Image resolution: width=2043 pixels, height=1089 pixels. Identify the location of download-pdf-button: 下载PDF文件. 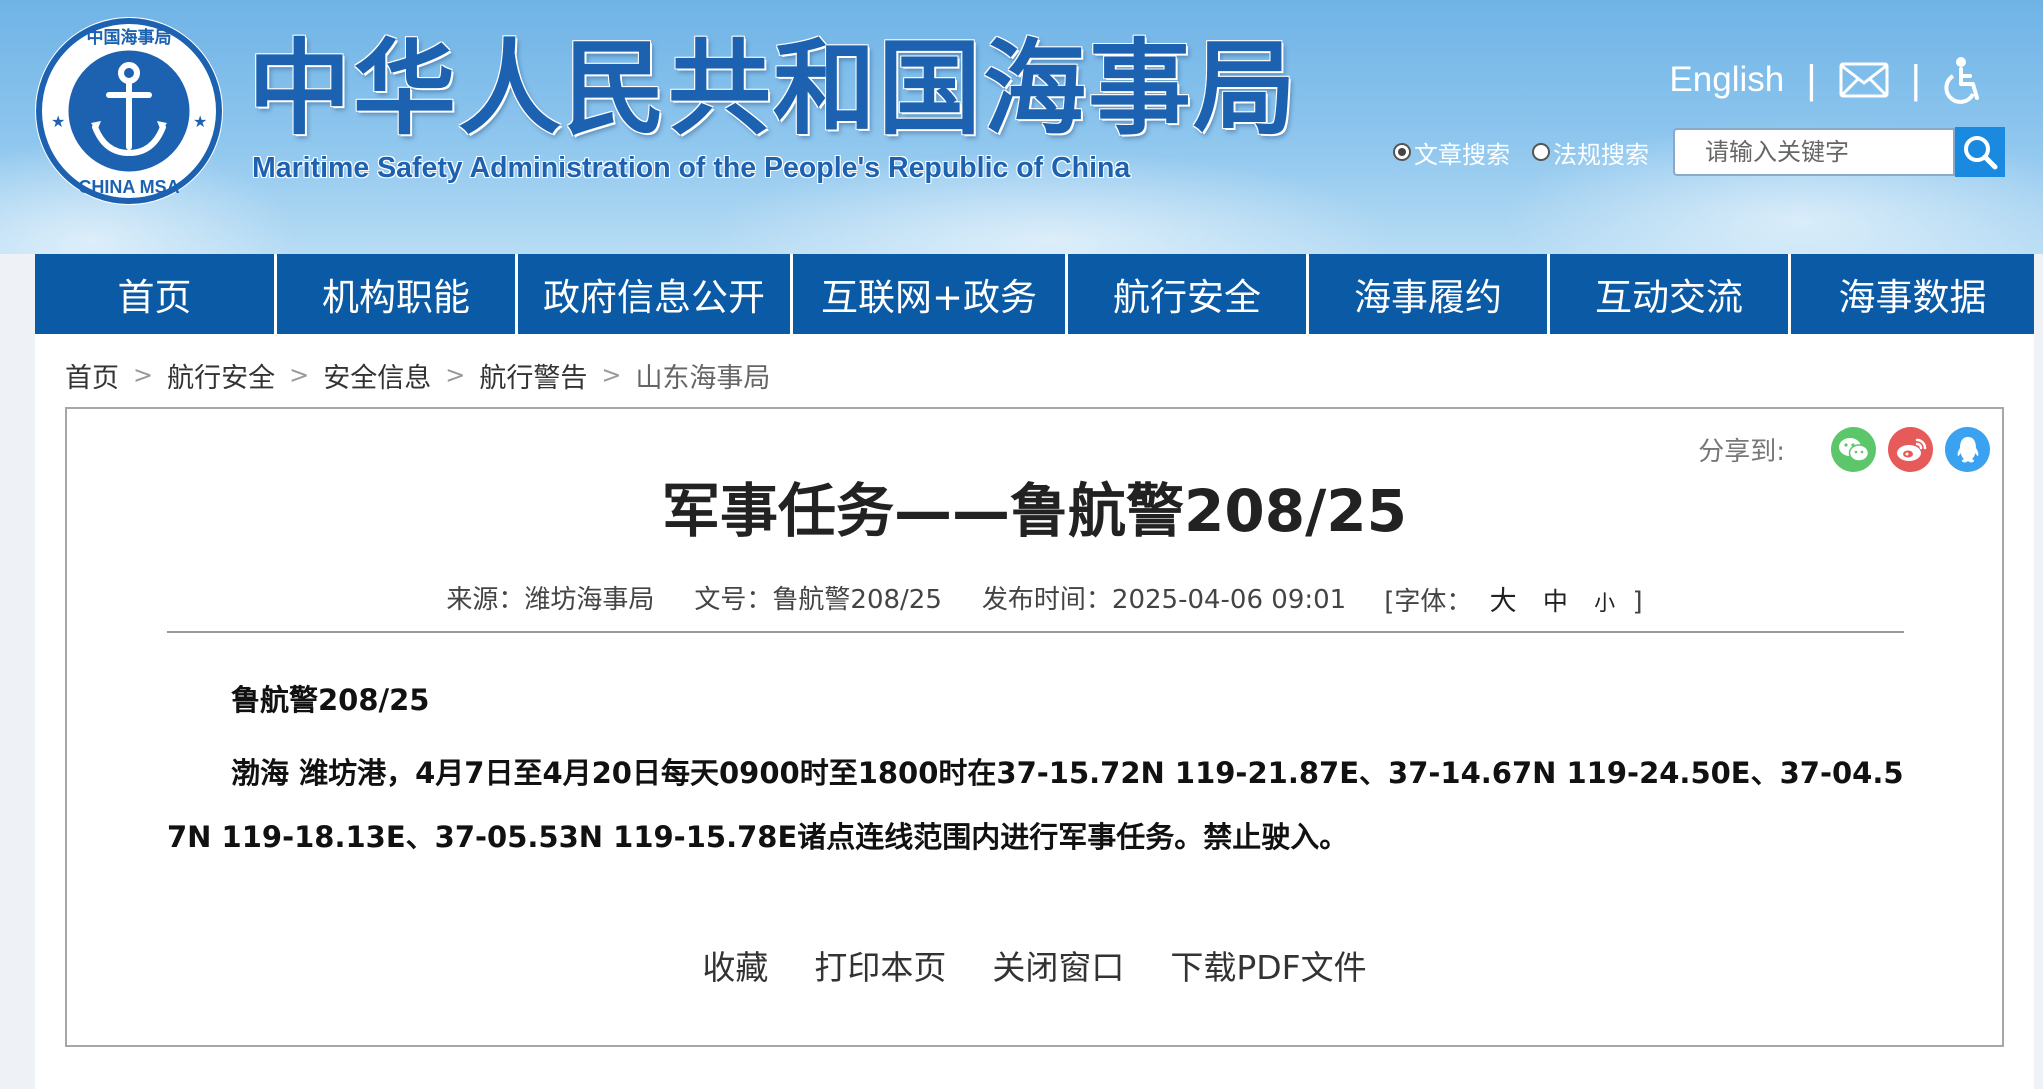
(1268, 965).